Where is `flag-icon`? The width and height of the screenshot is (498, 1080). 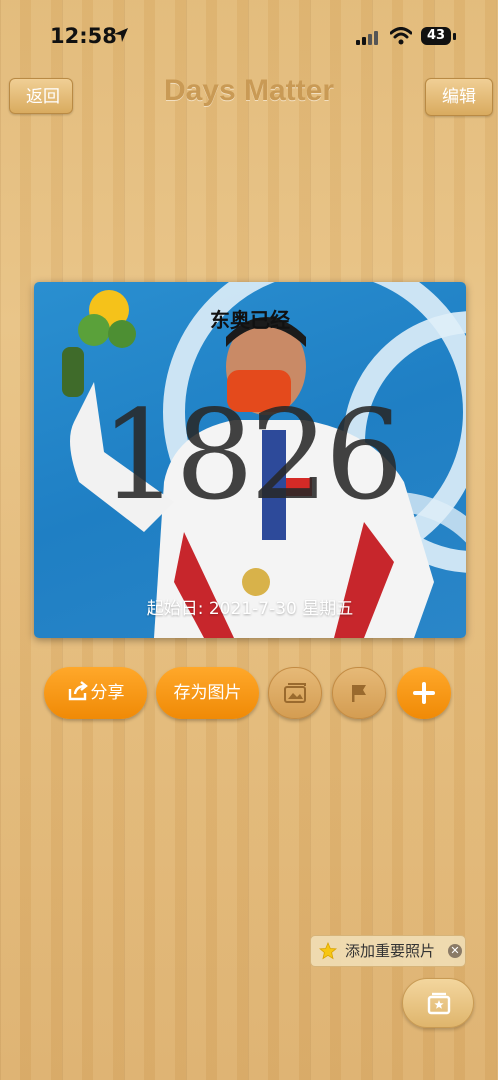
flag-icon is located at coordinates (359, 693).